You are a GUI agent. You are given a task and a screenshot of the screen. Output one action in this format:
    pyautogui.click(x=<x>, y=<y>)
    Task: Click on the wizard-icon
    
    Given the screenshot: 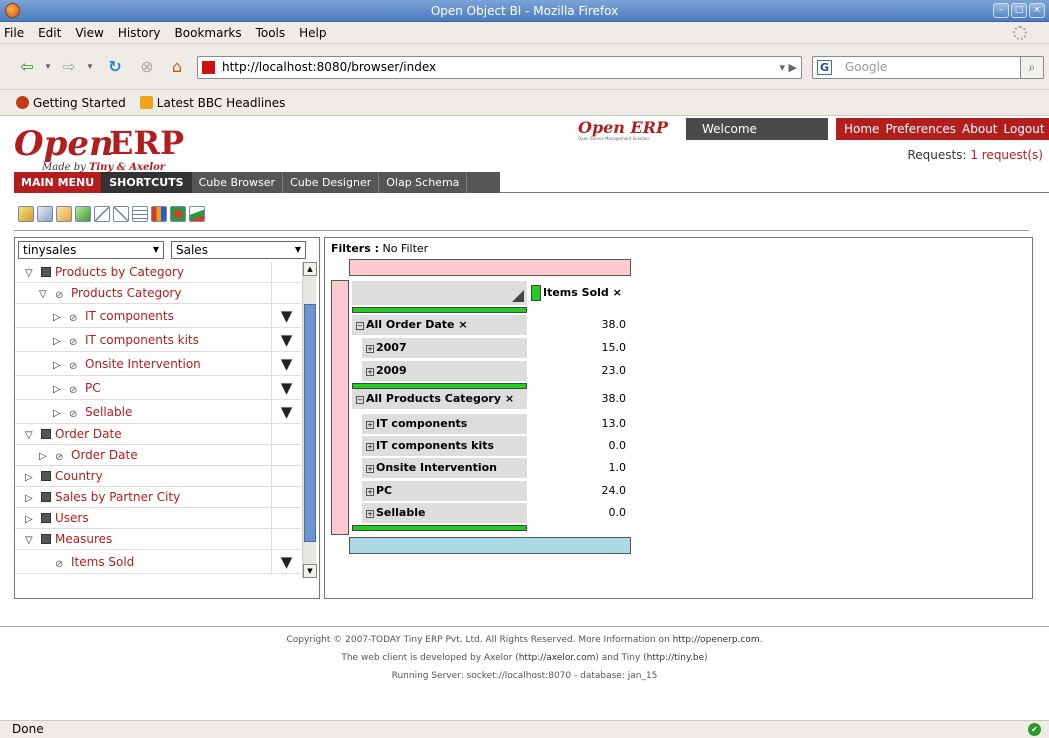 What is the action you would take?
    pyautogui.click(x=26, y=214)
    